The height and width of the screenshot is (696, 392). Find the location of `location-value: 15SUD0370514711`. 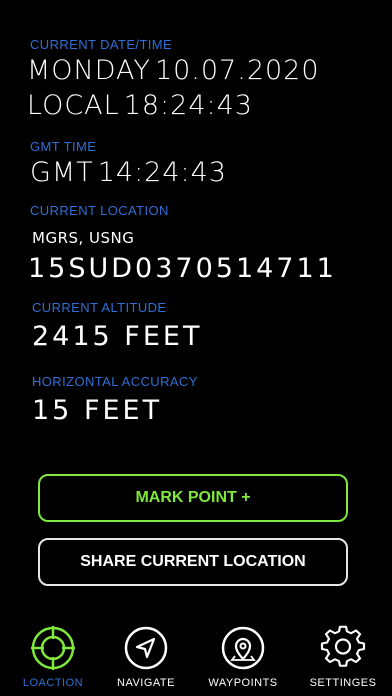

location-value: 15SUD0370514711 is located at coordinates (182, 268).